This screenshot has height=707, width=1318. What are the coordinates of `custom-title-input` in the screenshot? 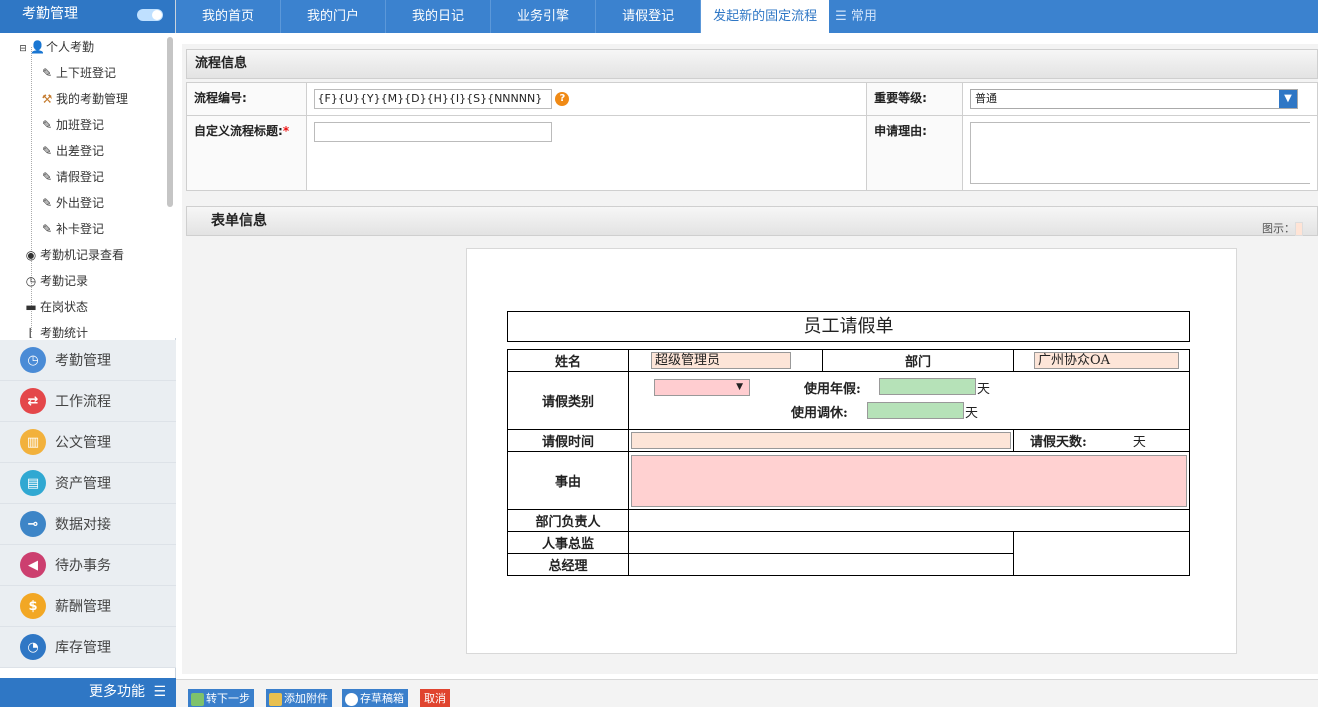 It's located at (432, 132).